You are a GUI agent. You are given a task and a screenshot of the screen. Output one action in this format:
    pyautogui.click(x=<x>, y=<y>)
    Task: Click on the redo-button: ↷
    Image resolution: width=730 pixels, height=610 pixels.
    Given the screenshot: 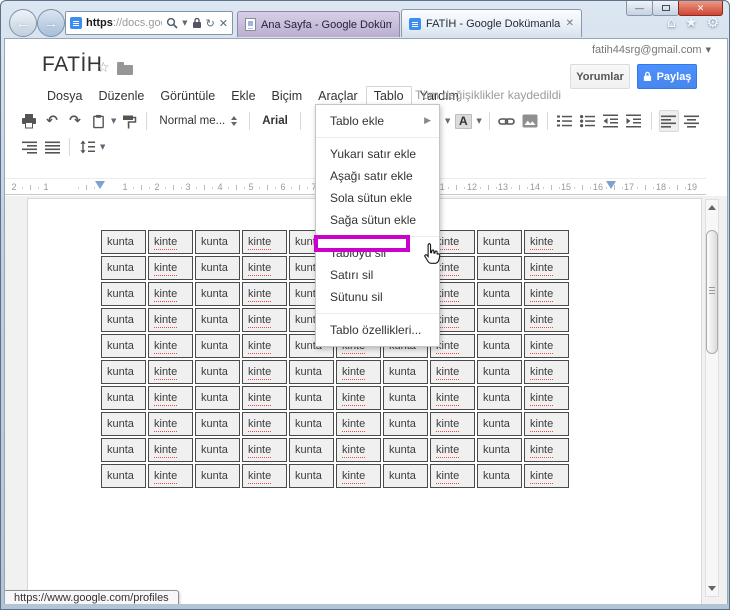 What is the action you would take?
    pyautogui.click(x=75, y=121)
    